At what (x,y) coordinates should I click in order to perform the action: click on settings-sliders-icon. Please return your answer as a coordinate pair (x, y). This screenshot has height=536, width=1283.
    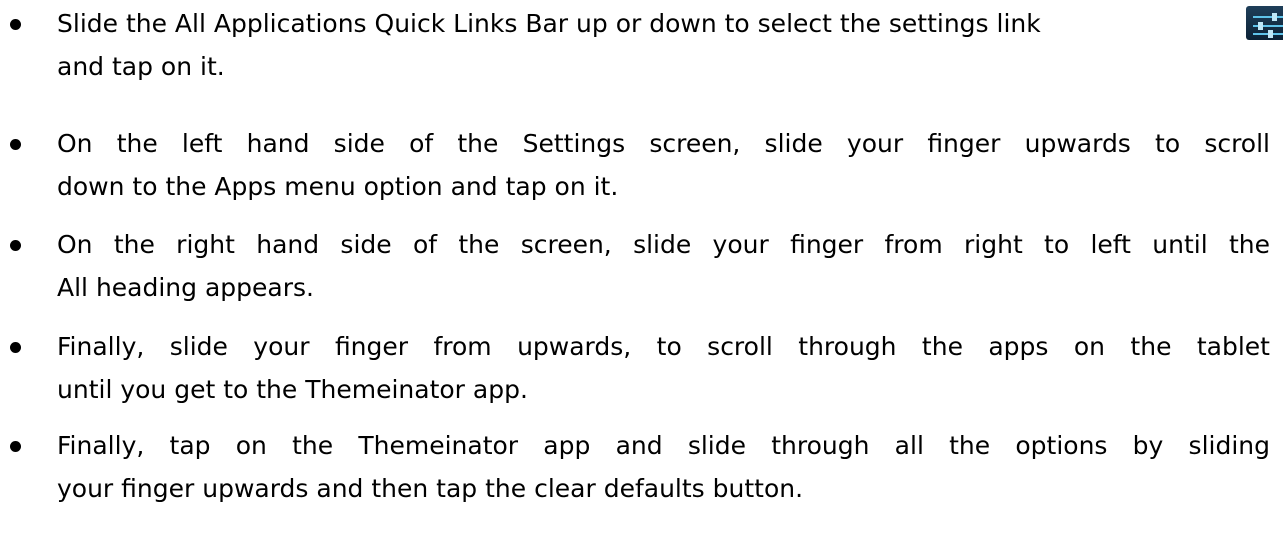
    Looking at the image, I should click on (1264, 23).